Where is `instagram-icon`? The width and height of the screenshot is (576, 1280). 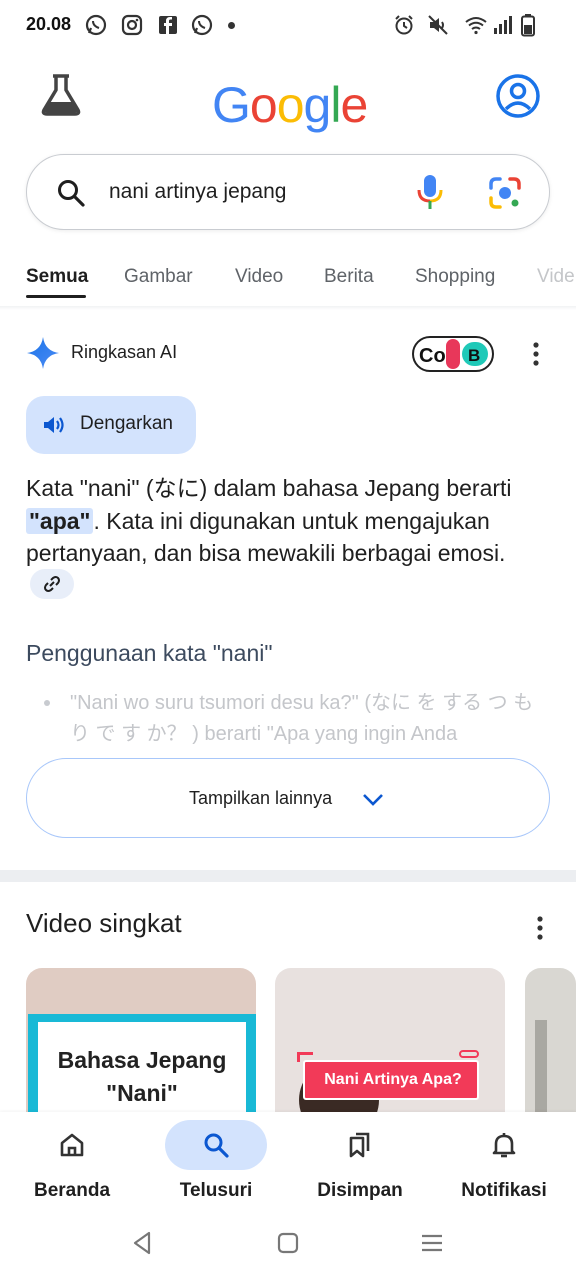 instagram-icon is located at coordinates (132, 25).